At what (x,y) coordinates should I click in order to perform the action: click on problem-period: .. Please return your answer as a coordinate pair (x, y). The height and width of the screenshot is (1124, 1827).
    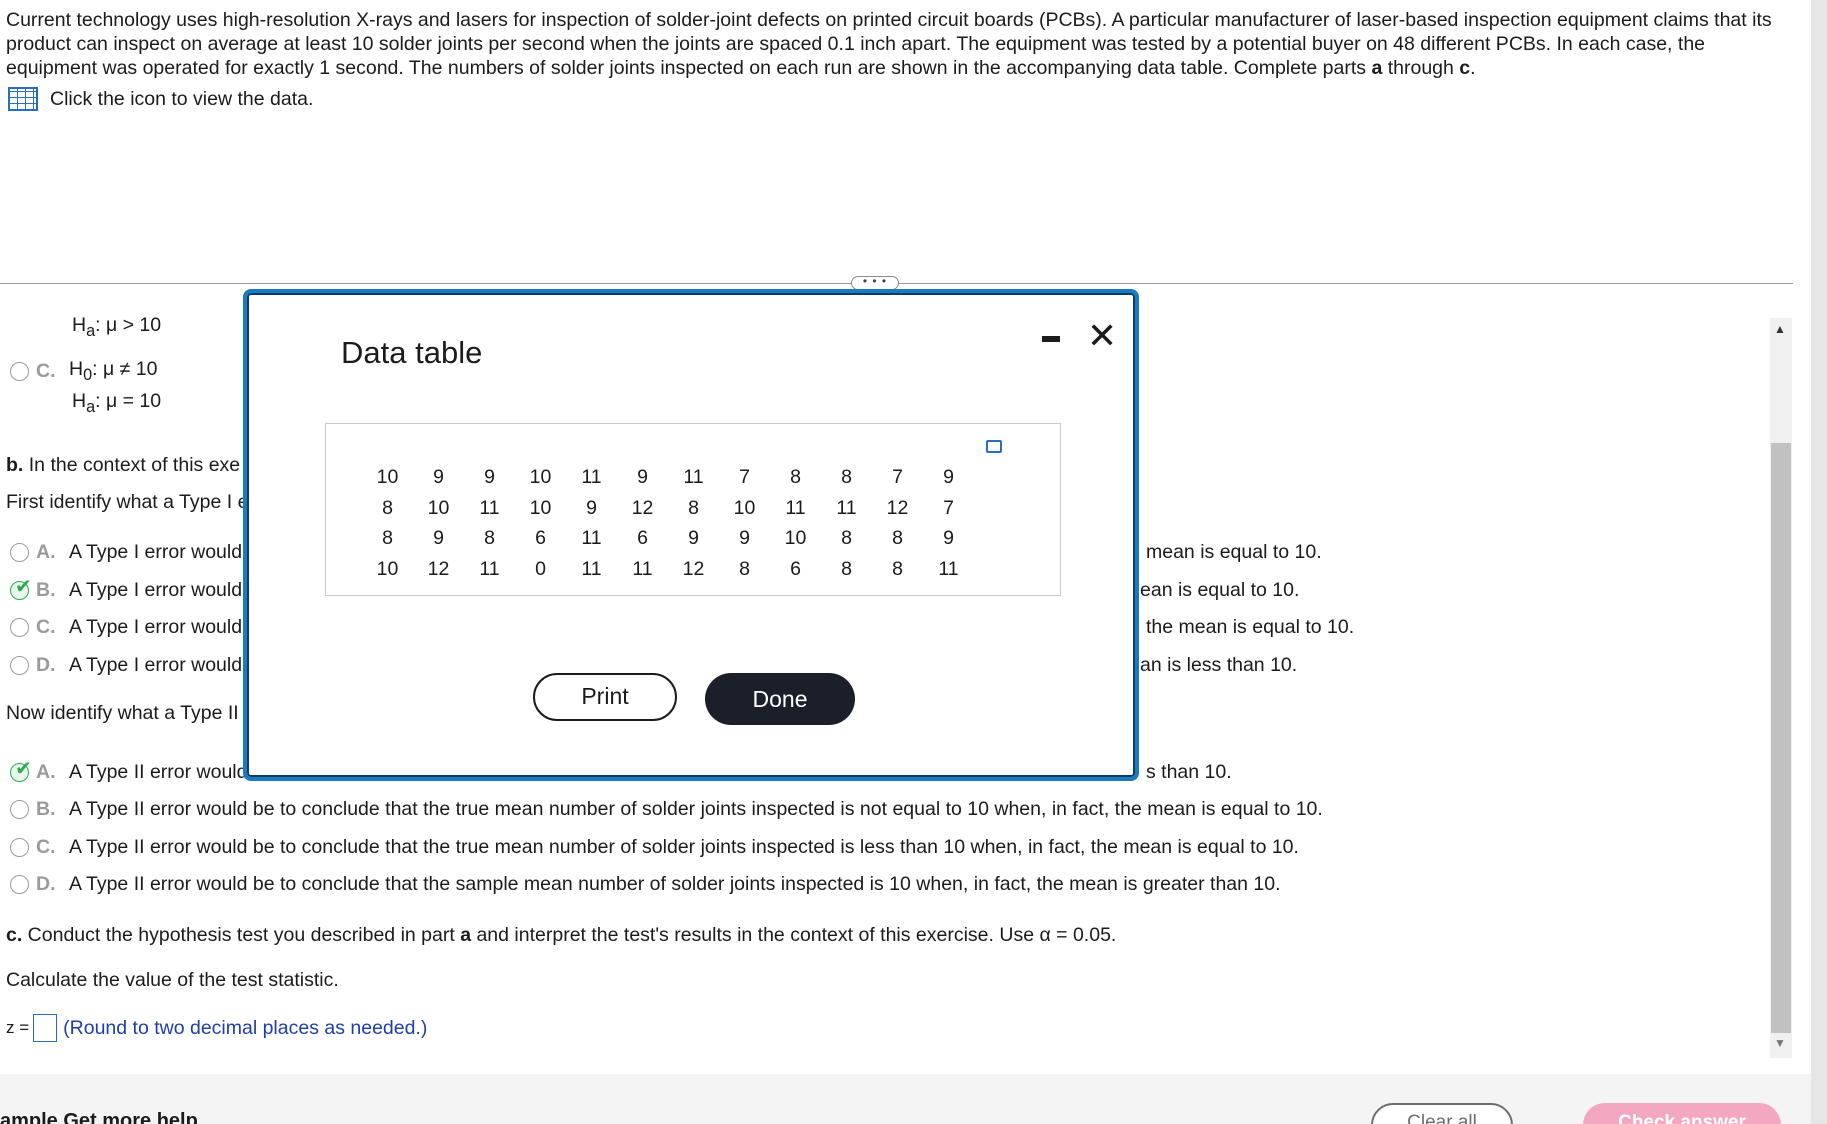
    Looking at the image, I should click on (1473, 68).